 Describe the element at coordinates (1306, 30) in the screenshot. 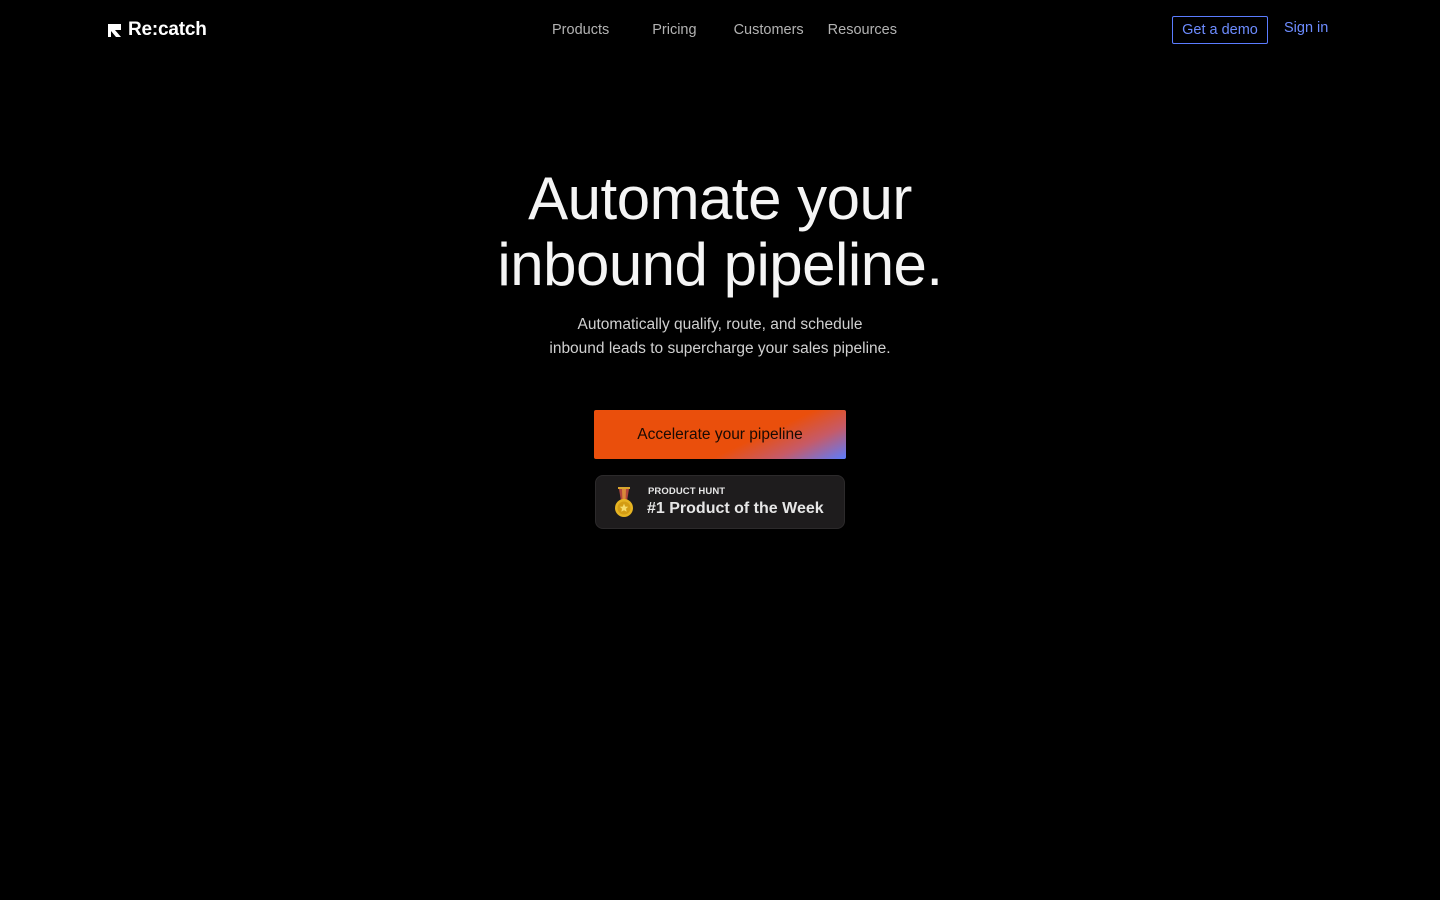

I see `sign-in-link: Sign in` at that location.